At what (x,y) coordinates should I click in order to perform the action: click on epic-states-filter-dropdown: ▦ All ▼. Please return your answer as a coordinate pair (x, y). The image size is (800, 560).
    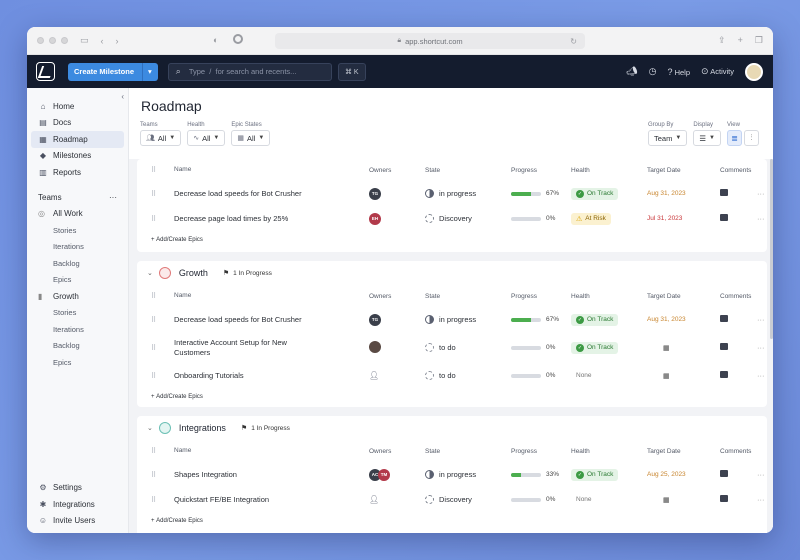
    Looking at the image, I should click on (251, 138).